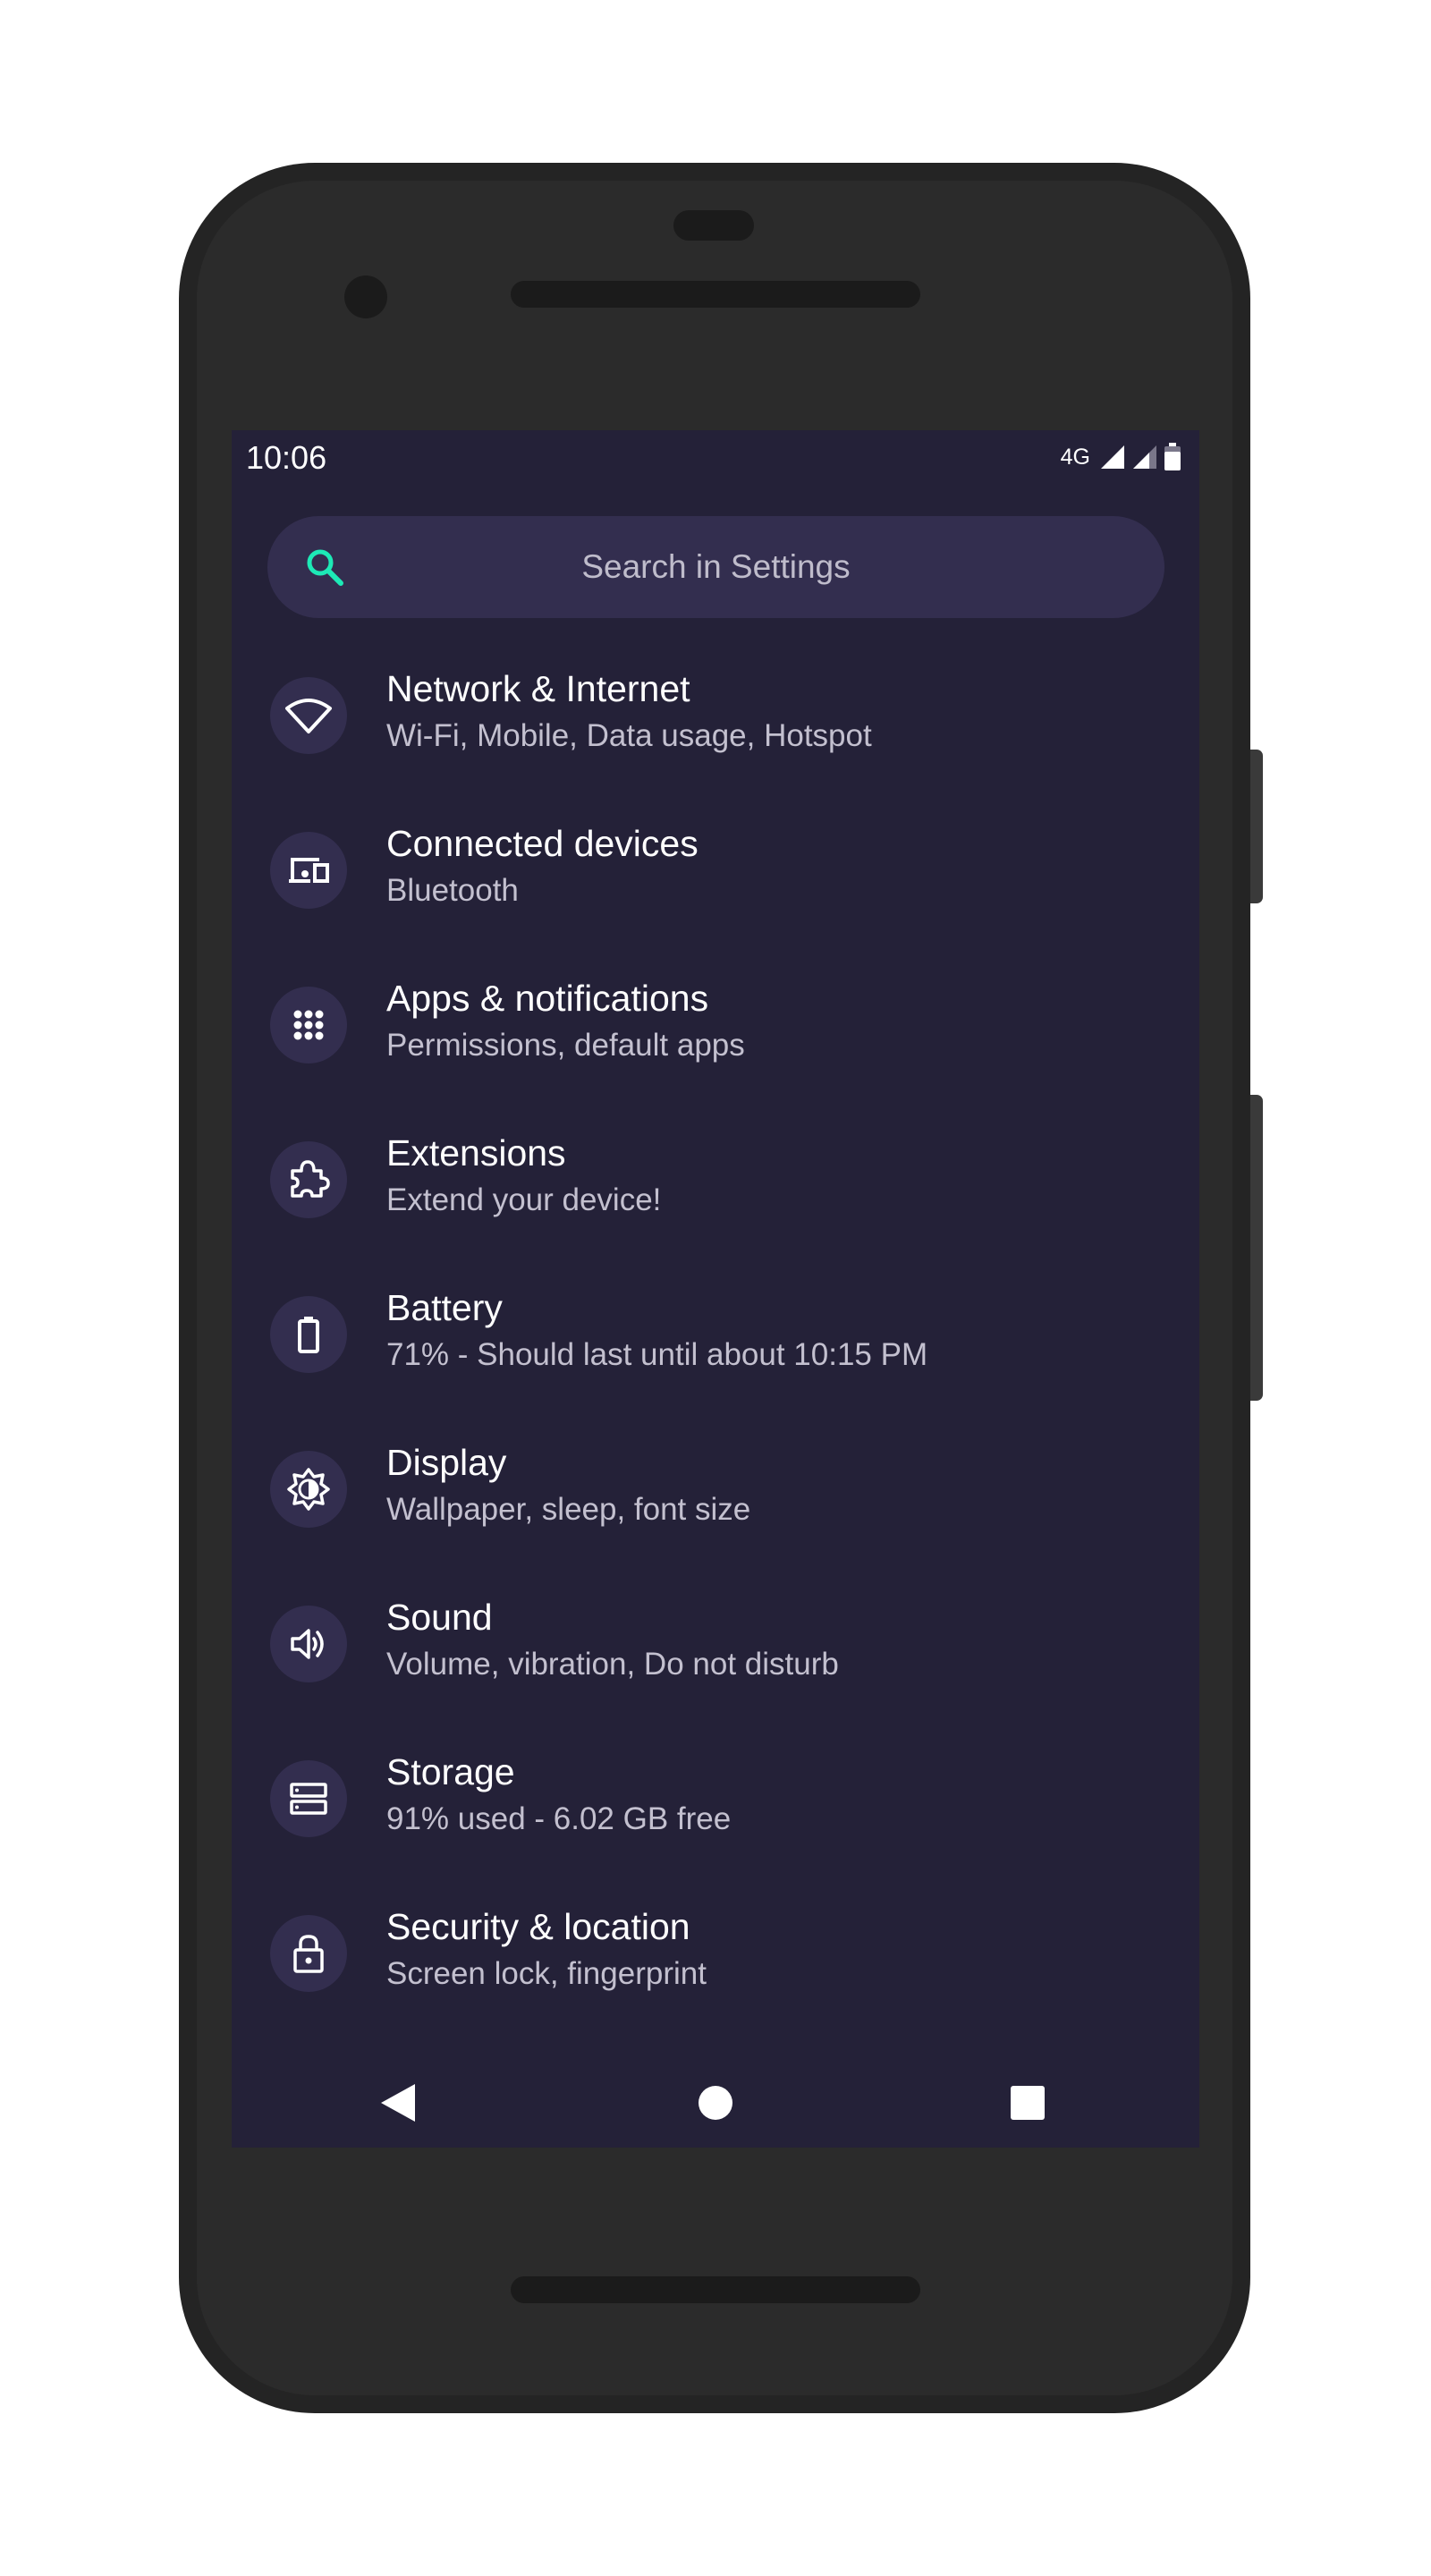  What do you see at coordinates (1075, 457) in the screenshot?
I see `network-type: 4G` at bounding box center [1075, 457].